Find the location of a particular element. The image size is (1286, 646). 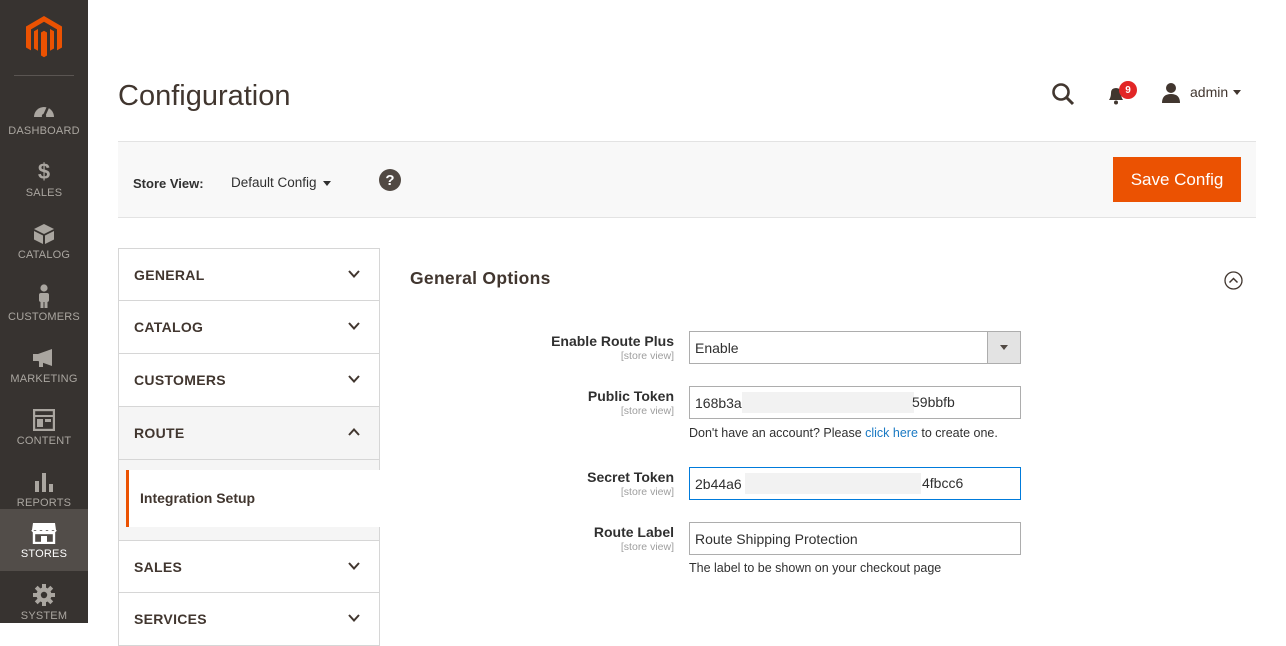

nav-marketing: MARKETING is located at coordinates (44, 365).